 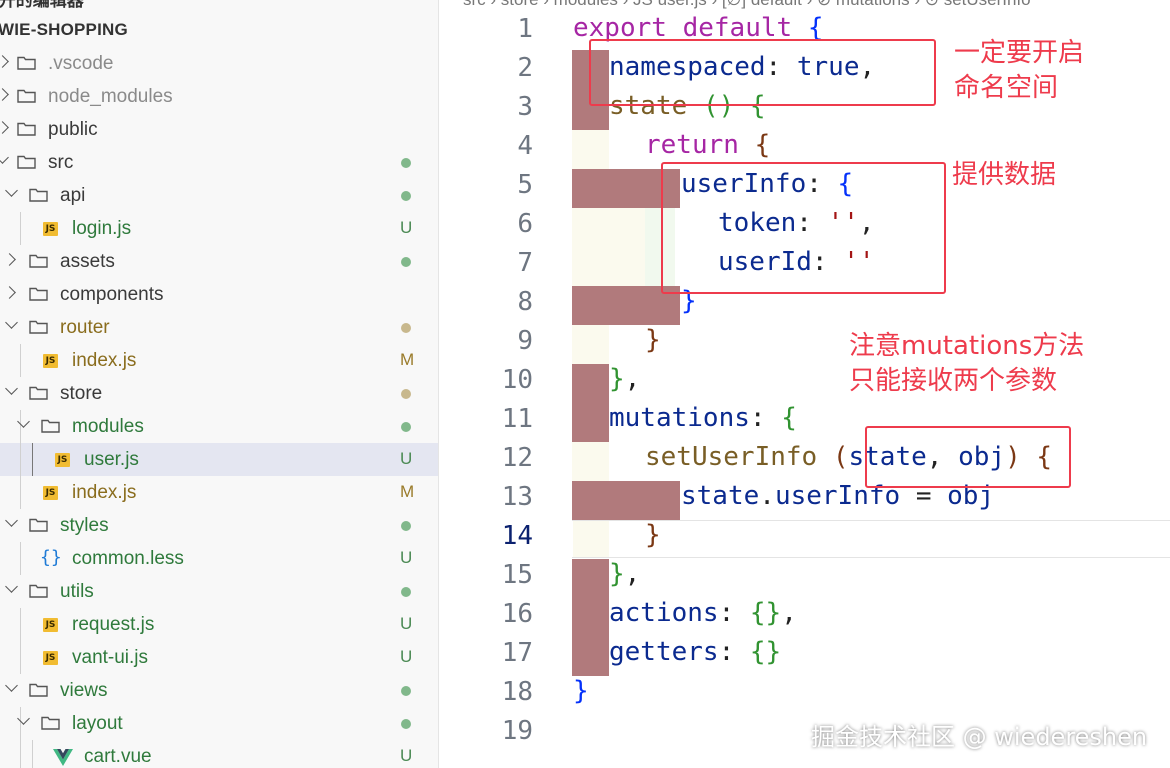 I want to click on code-line-16: actions: {},, so click(x=703, y=613).